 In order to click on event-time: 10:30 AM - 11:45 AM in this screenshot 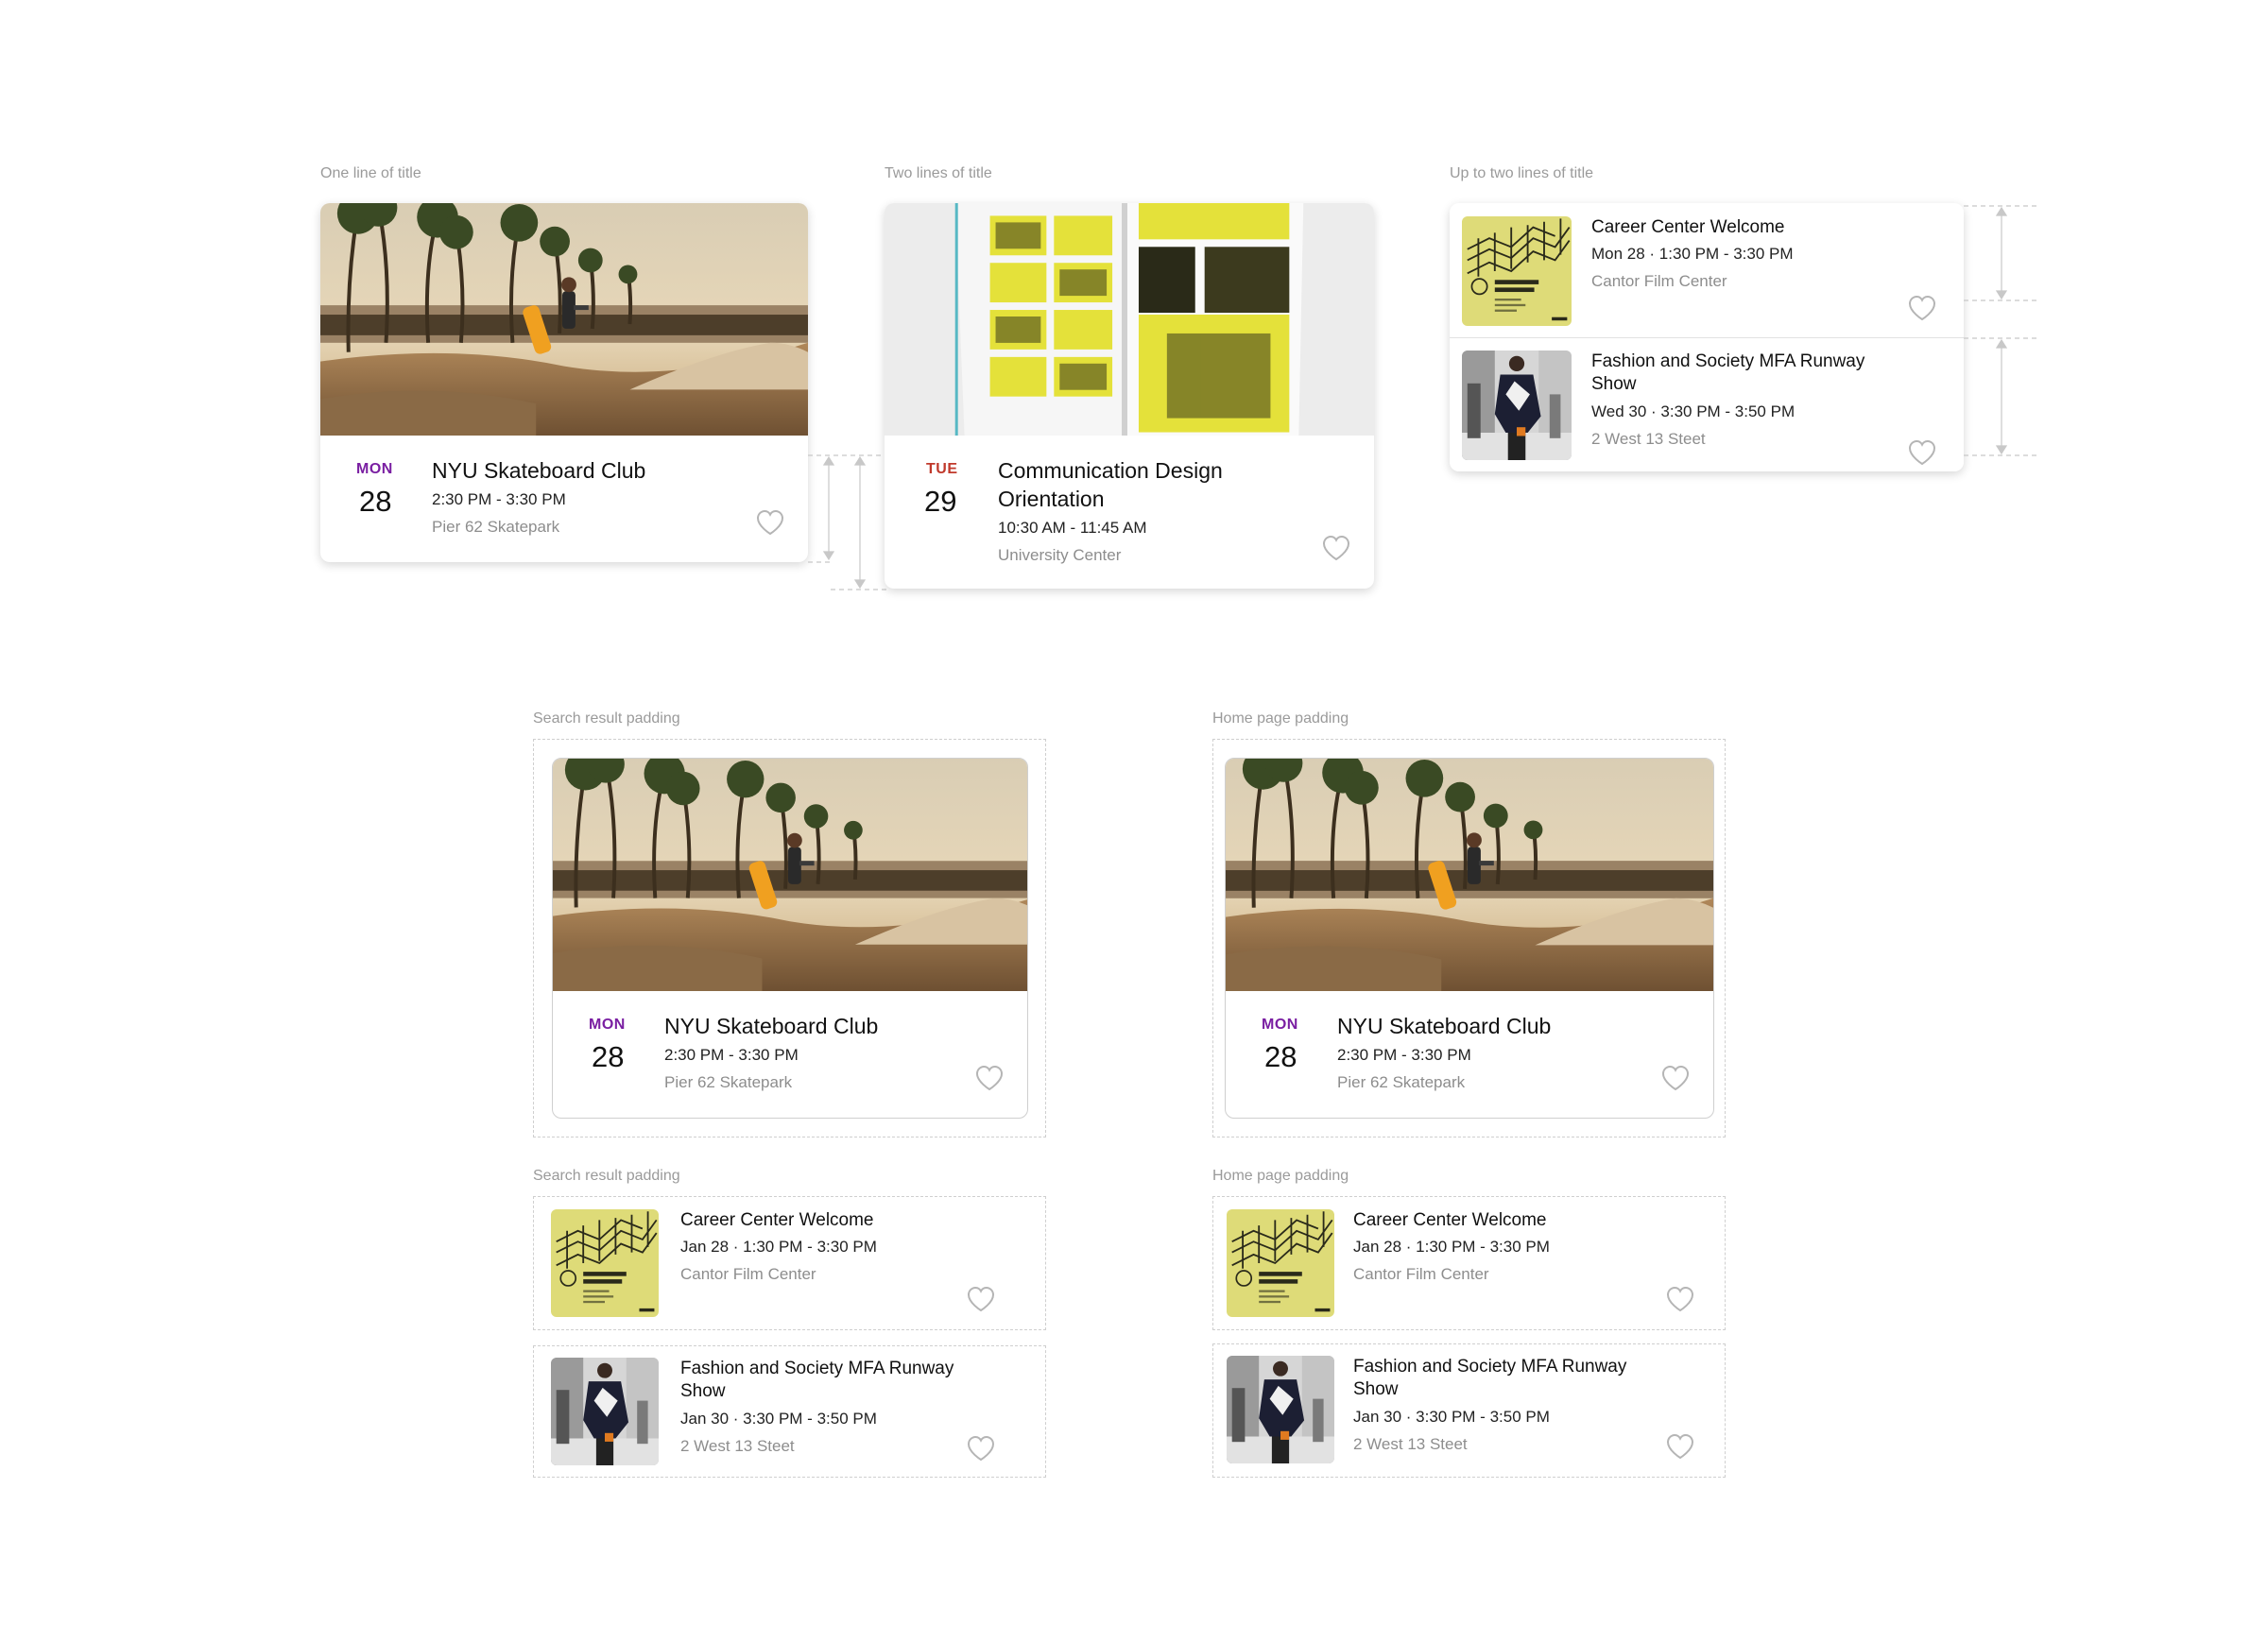, I will do `click(1072, 528)`.